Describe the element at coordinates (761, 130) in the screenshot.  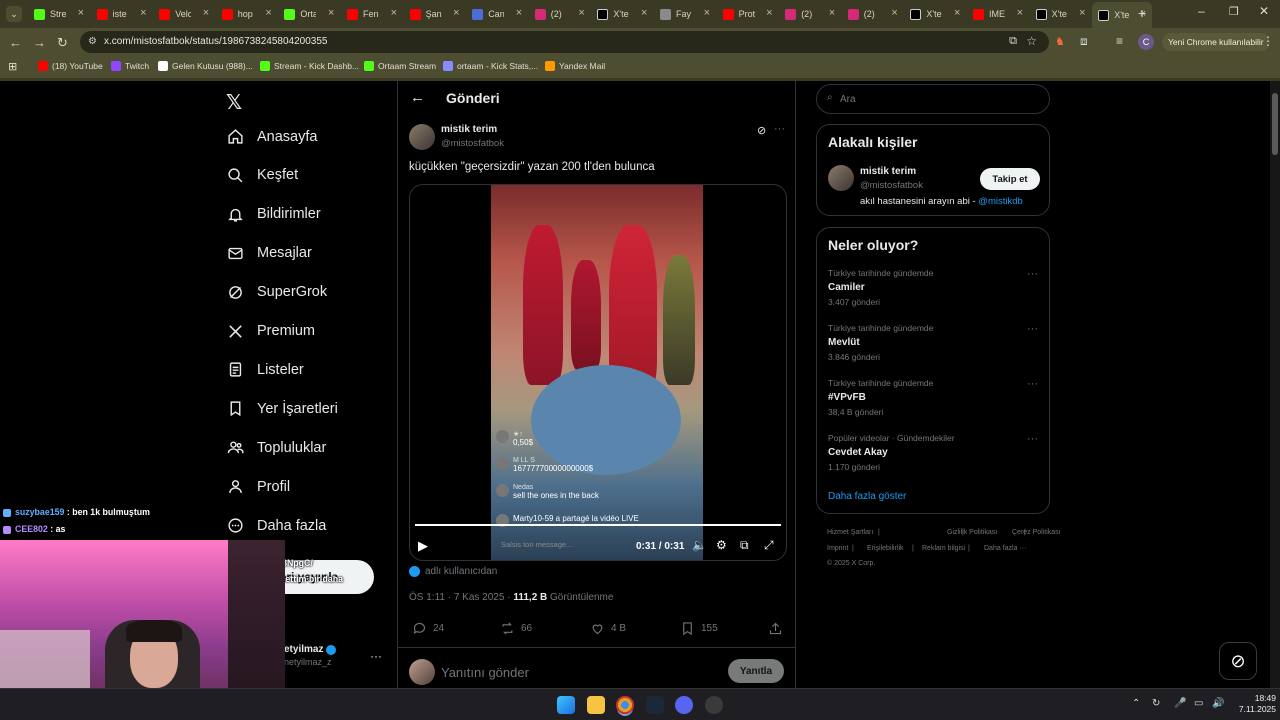
I see `grok-icon: ⊘` at that location.